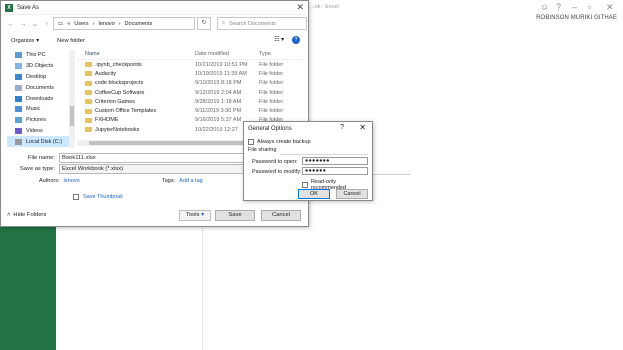 Image resolution: width=623 pixels, height=350 pixels. What do you see at coordinates (218, 83) in the screenshot?
I see `file-date: 9/10/2019 8:18 PM` at bounding box center [218, 83].